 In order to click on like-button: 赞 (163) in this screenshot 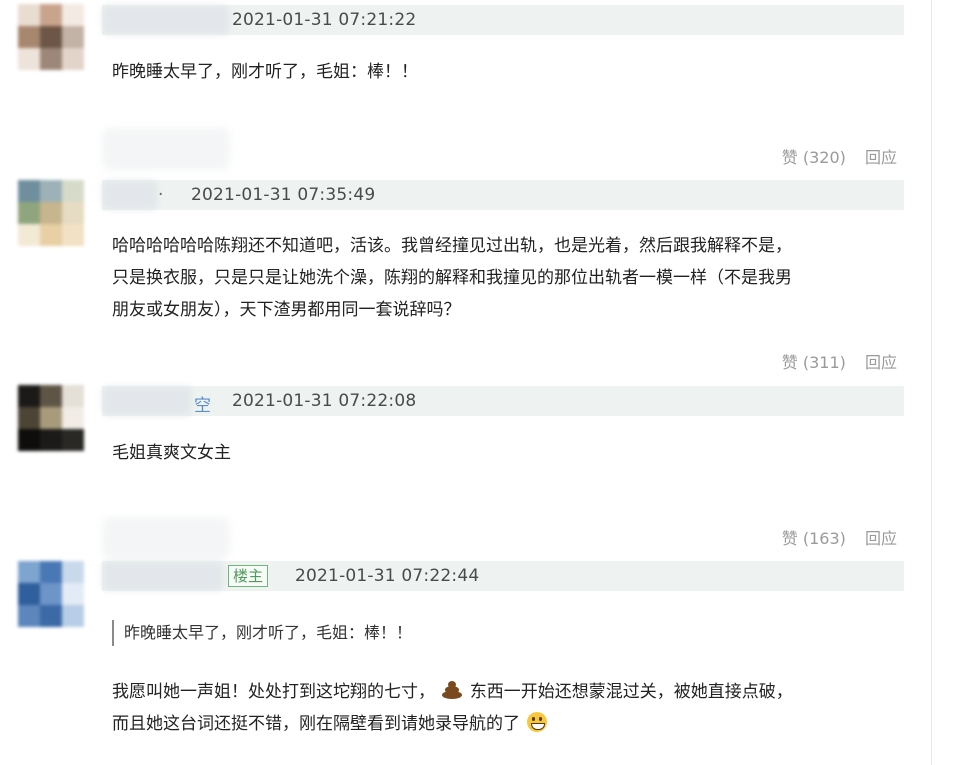, I will do `click(814, 538)`.